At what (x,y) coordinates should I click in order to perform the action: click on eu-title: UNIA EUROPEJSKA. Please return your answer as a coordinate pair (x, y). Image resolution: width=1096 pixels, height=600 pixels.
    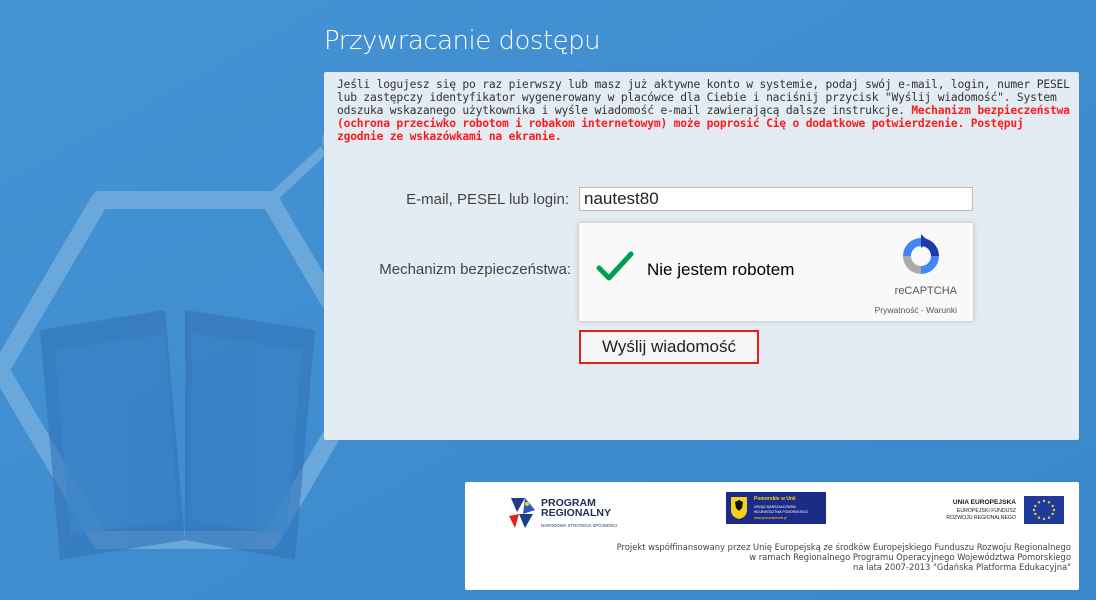
    Looking at the image, I should click on (984, 502).